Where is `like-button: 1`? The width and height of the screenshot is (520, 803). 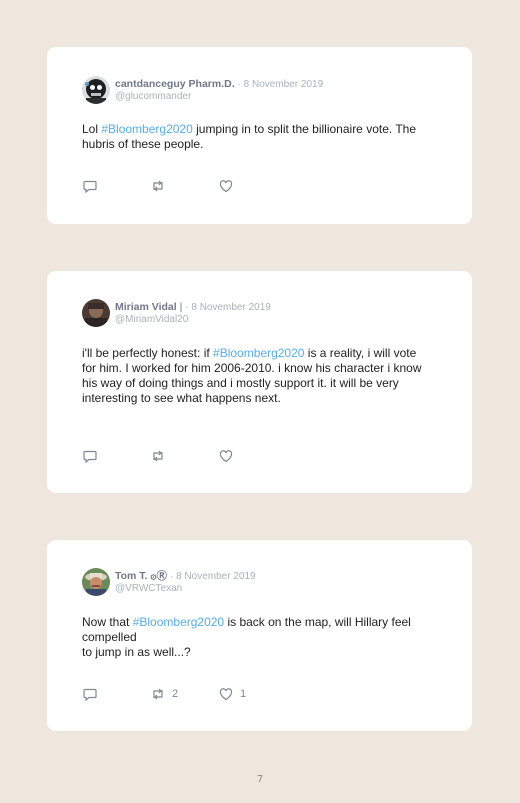 like-button: 1 is located at coordinates (252, 694).